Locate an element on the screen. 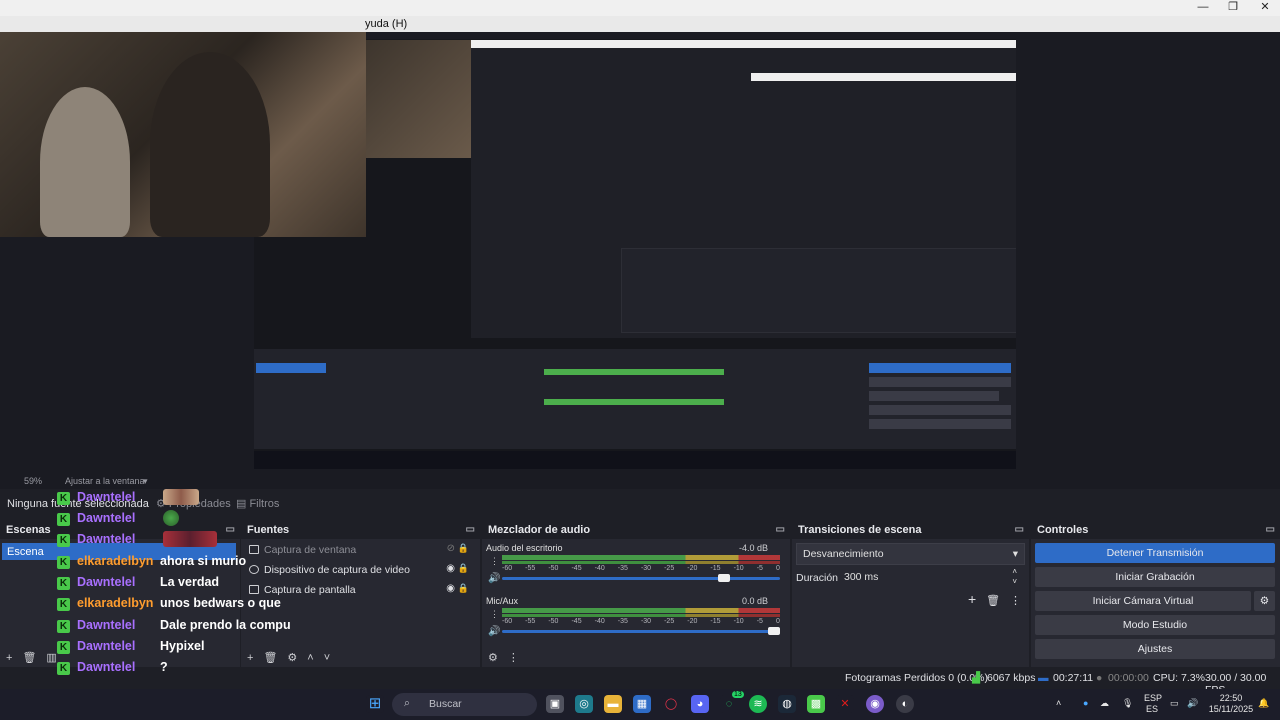  store-icon: ▦ is located at coordinates (642, 704).